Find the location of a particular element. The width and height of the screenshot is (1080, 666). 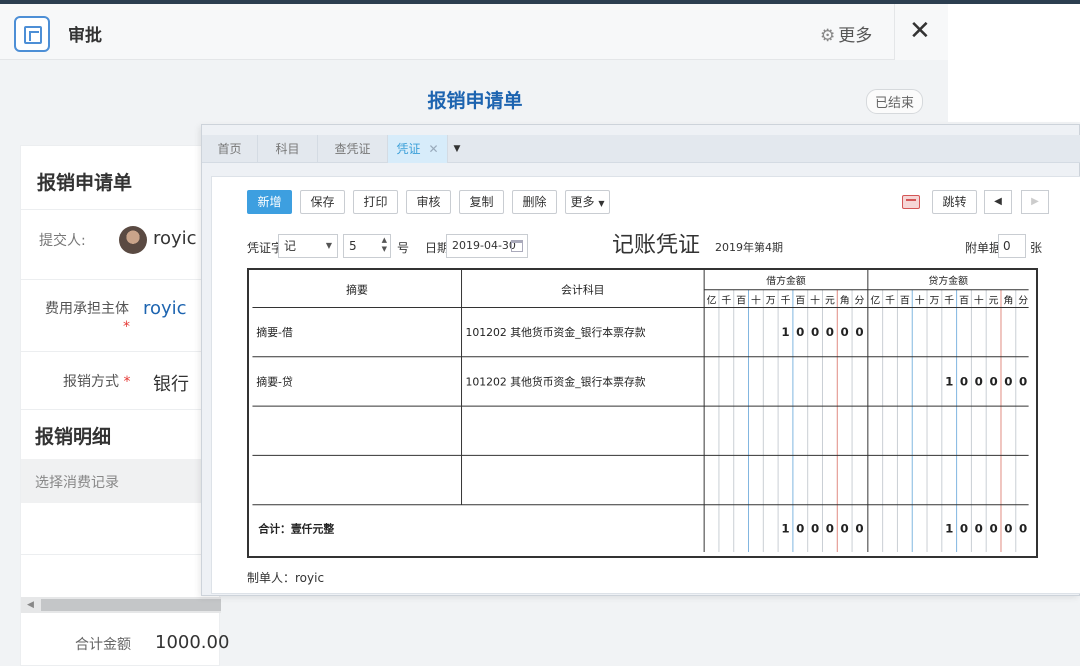

audit-button: 审核 is located at coordinates (428, 202).